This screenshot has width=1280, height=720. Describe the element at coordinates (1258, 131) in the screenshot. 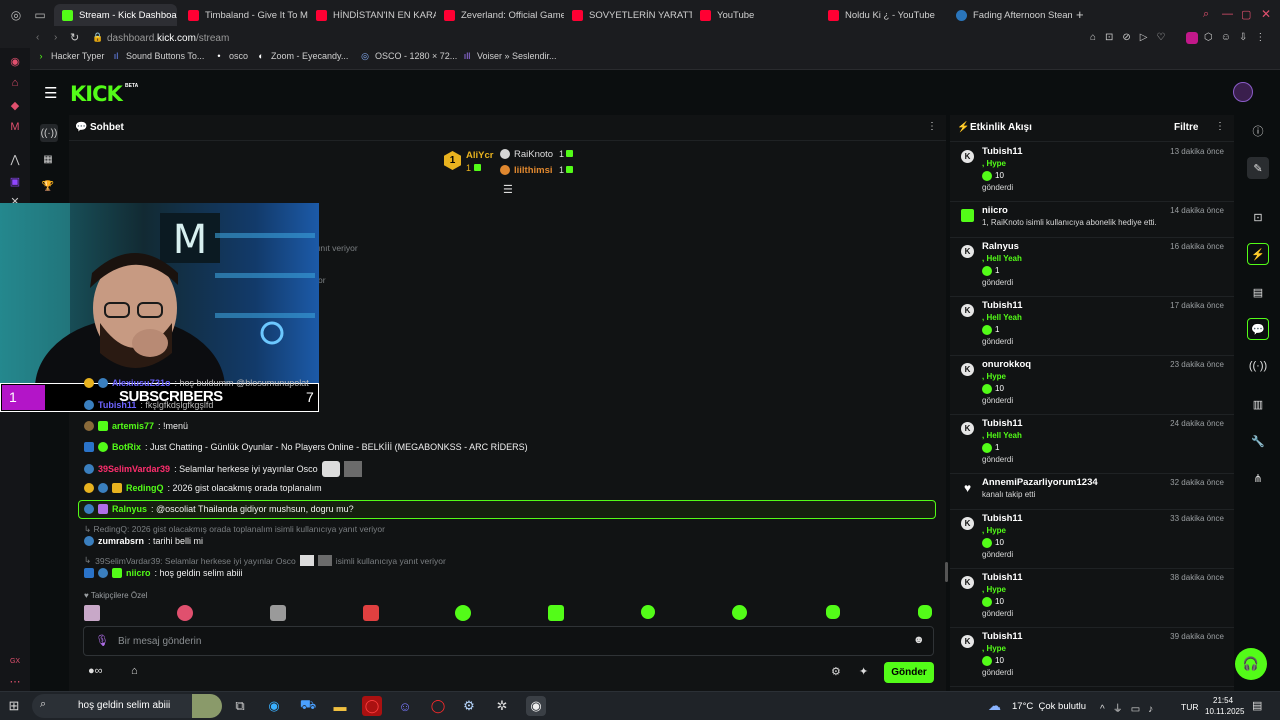

I see `info-icon: ⓘ` at that location.